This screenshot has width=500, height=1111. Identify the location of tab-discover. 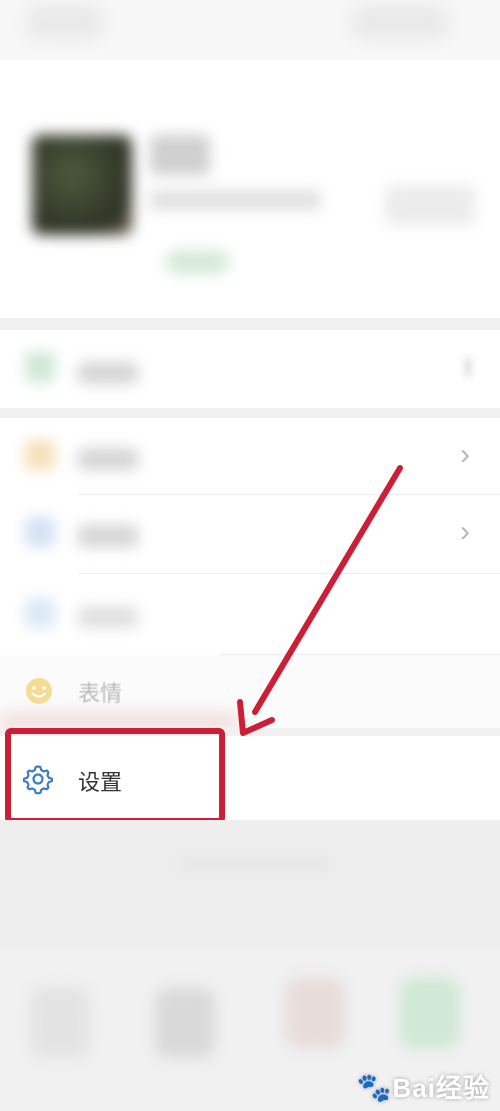
(315, 1013).